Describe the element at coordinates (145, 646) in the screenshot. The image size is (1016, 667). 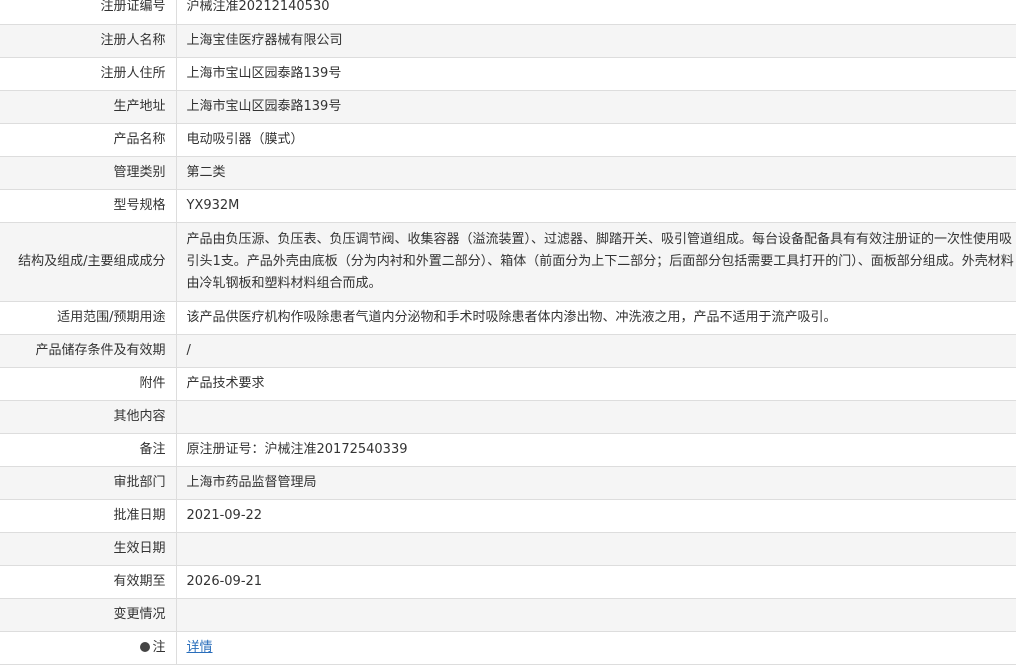
I see `note-icon` at that location.